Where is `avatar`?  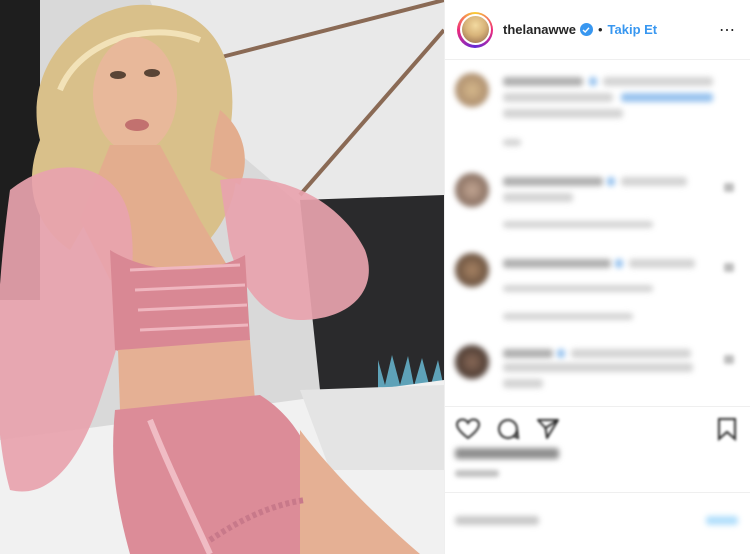 avatar is located at coordinates (475, 29).